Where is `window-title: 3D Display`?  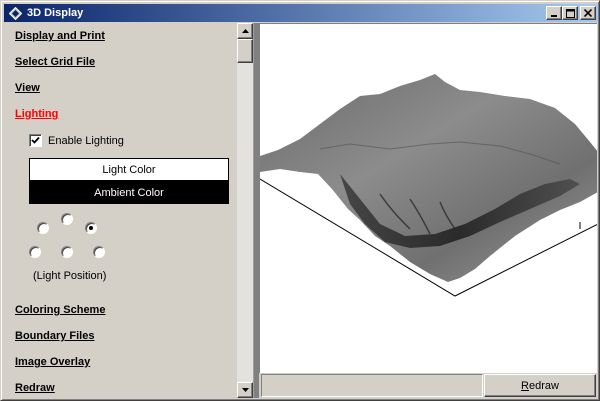 window-title: 3D Display is located at coordinates (55, 13).